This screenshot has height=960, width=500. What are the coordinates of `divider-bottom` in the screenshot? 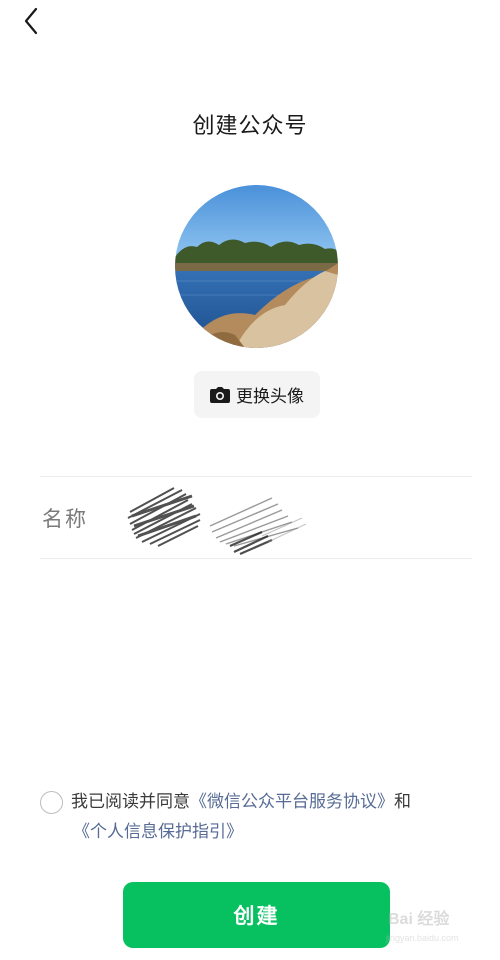 It's located at (256, 558).